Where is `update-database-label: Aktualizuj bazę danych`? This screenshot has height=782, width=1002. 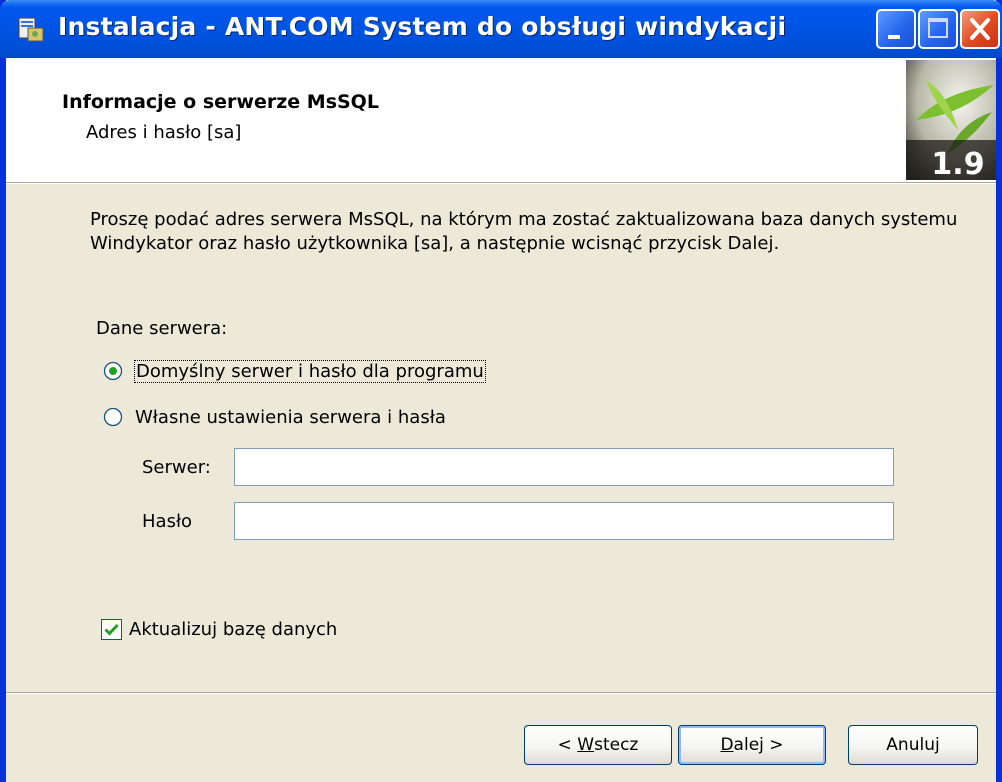
update-database-label: Aktualizuj bazę danych is located at coordinates (233, 629).